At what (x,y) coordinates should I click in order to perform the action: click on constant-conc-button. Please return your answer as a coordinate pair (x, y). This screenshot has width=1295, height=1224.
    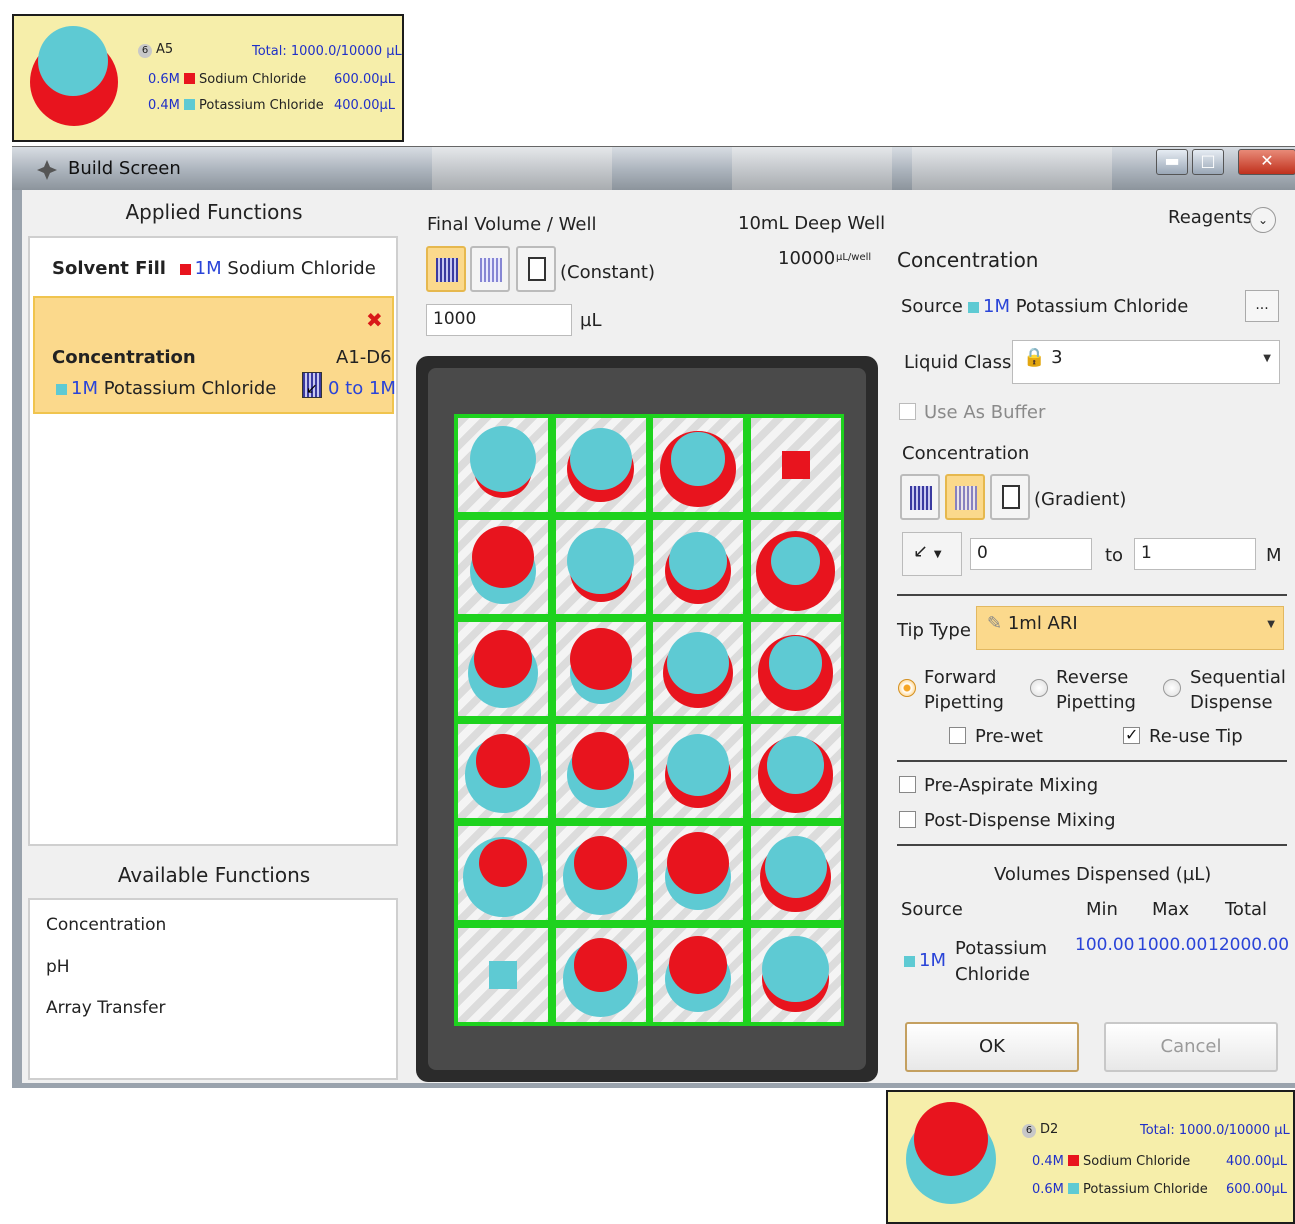
    Looking at the image, I should click on (920, 497).